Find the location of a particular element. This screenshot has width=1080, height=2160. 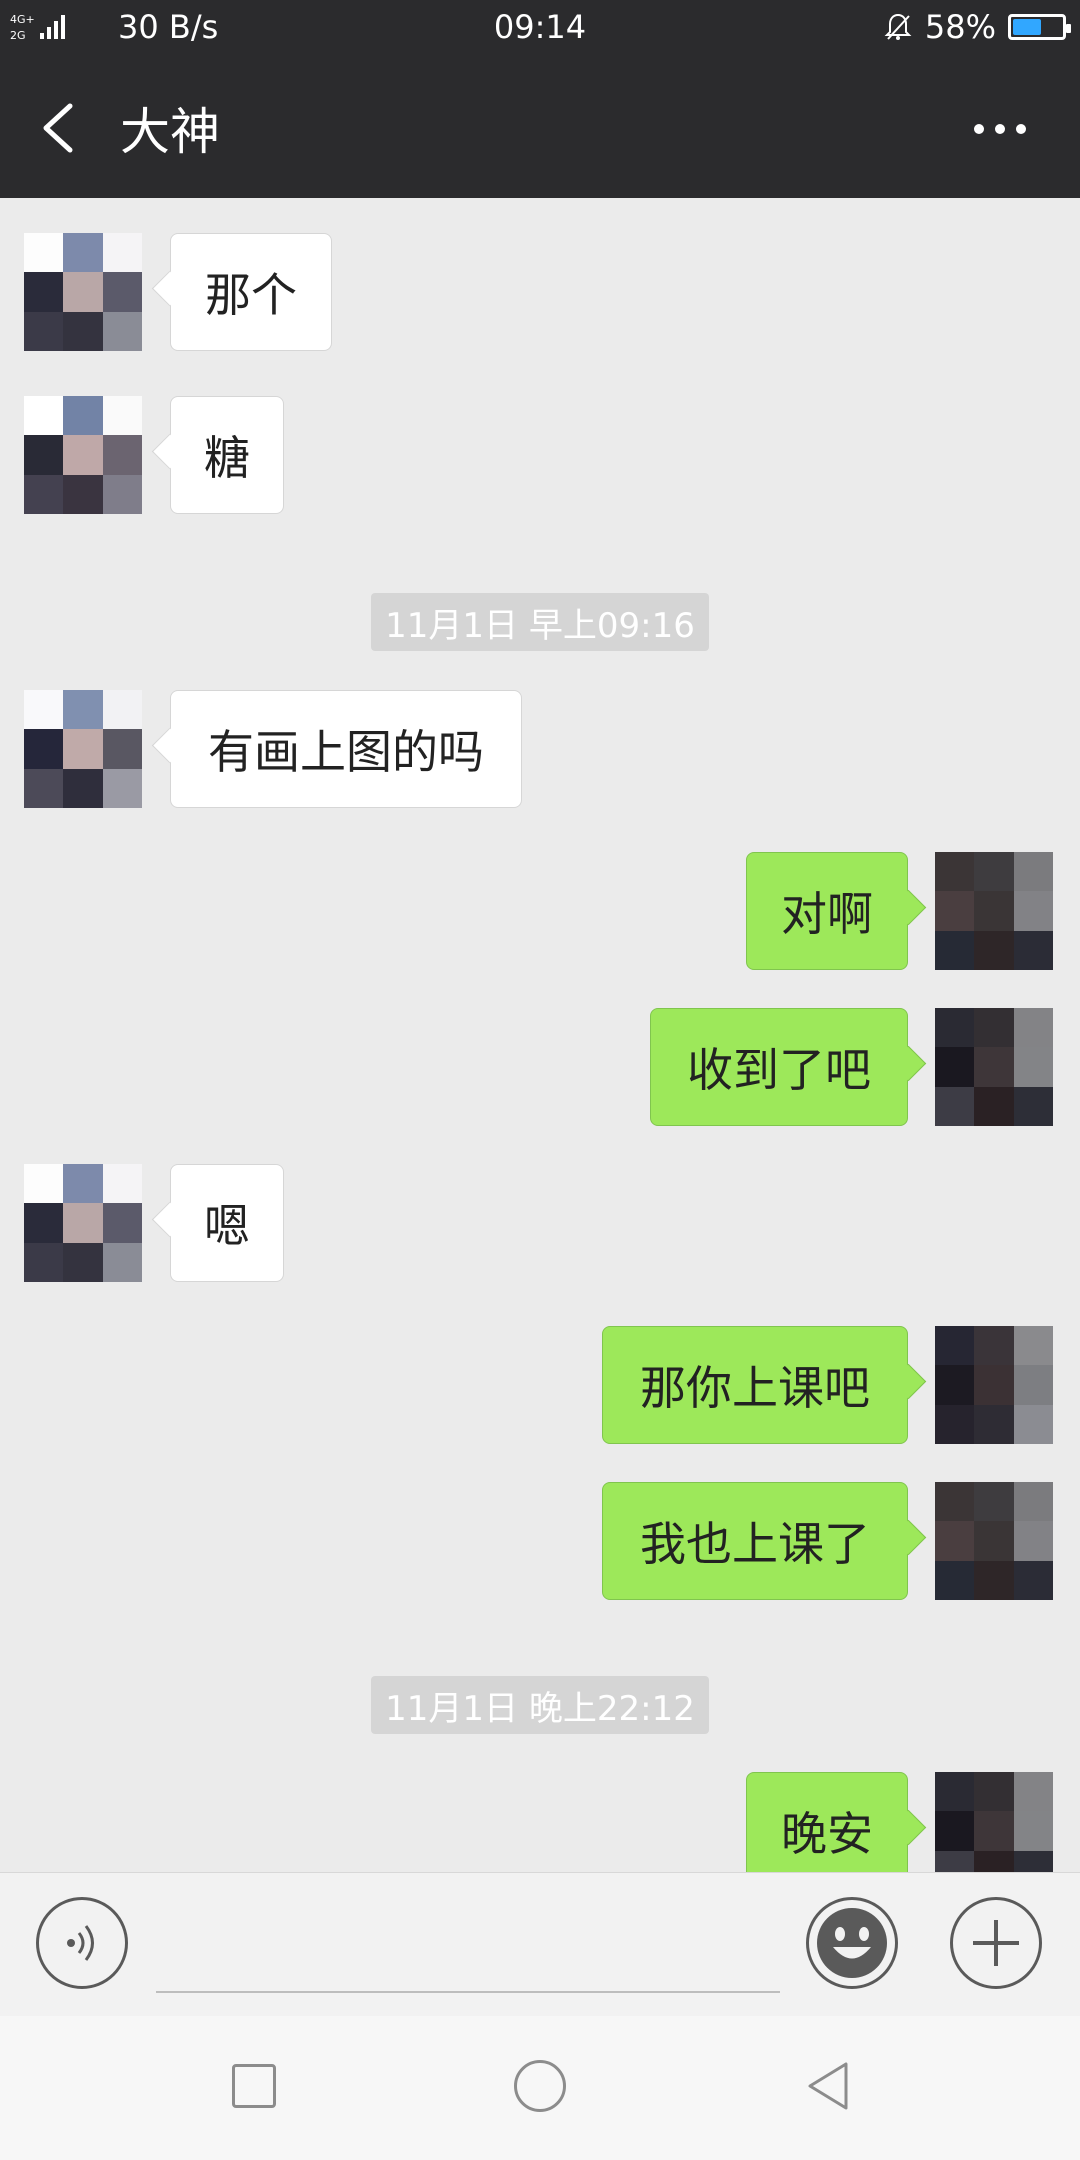

input-underline is located at coordinates (468, 1992).